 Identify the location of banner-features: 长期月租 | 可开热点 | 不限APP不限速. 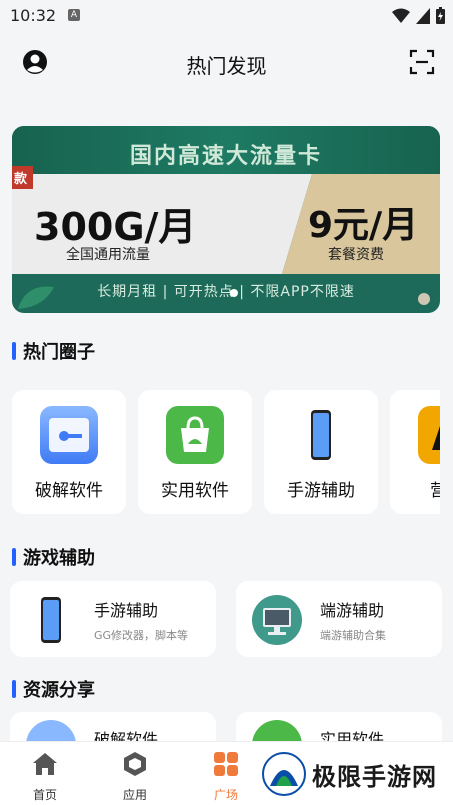
(226, 292).